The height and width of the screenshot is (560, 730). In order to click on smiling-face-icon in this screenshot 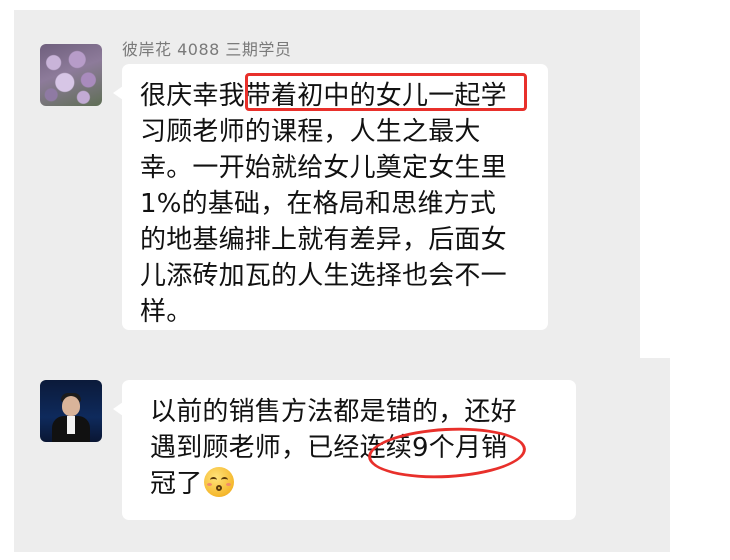, I will do `click(219, 482)`.